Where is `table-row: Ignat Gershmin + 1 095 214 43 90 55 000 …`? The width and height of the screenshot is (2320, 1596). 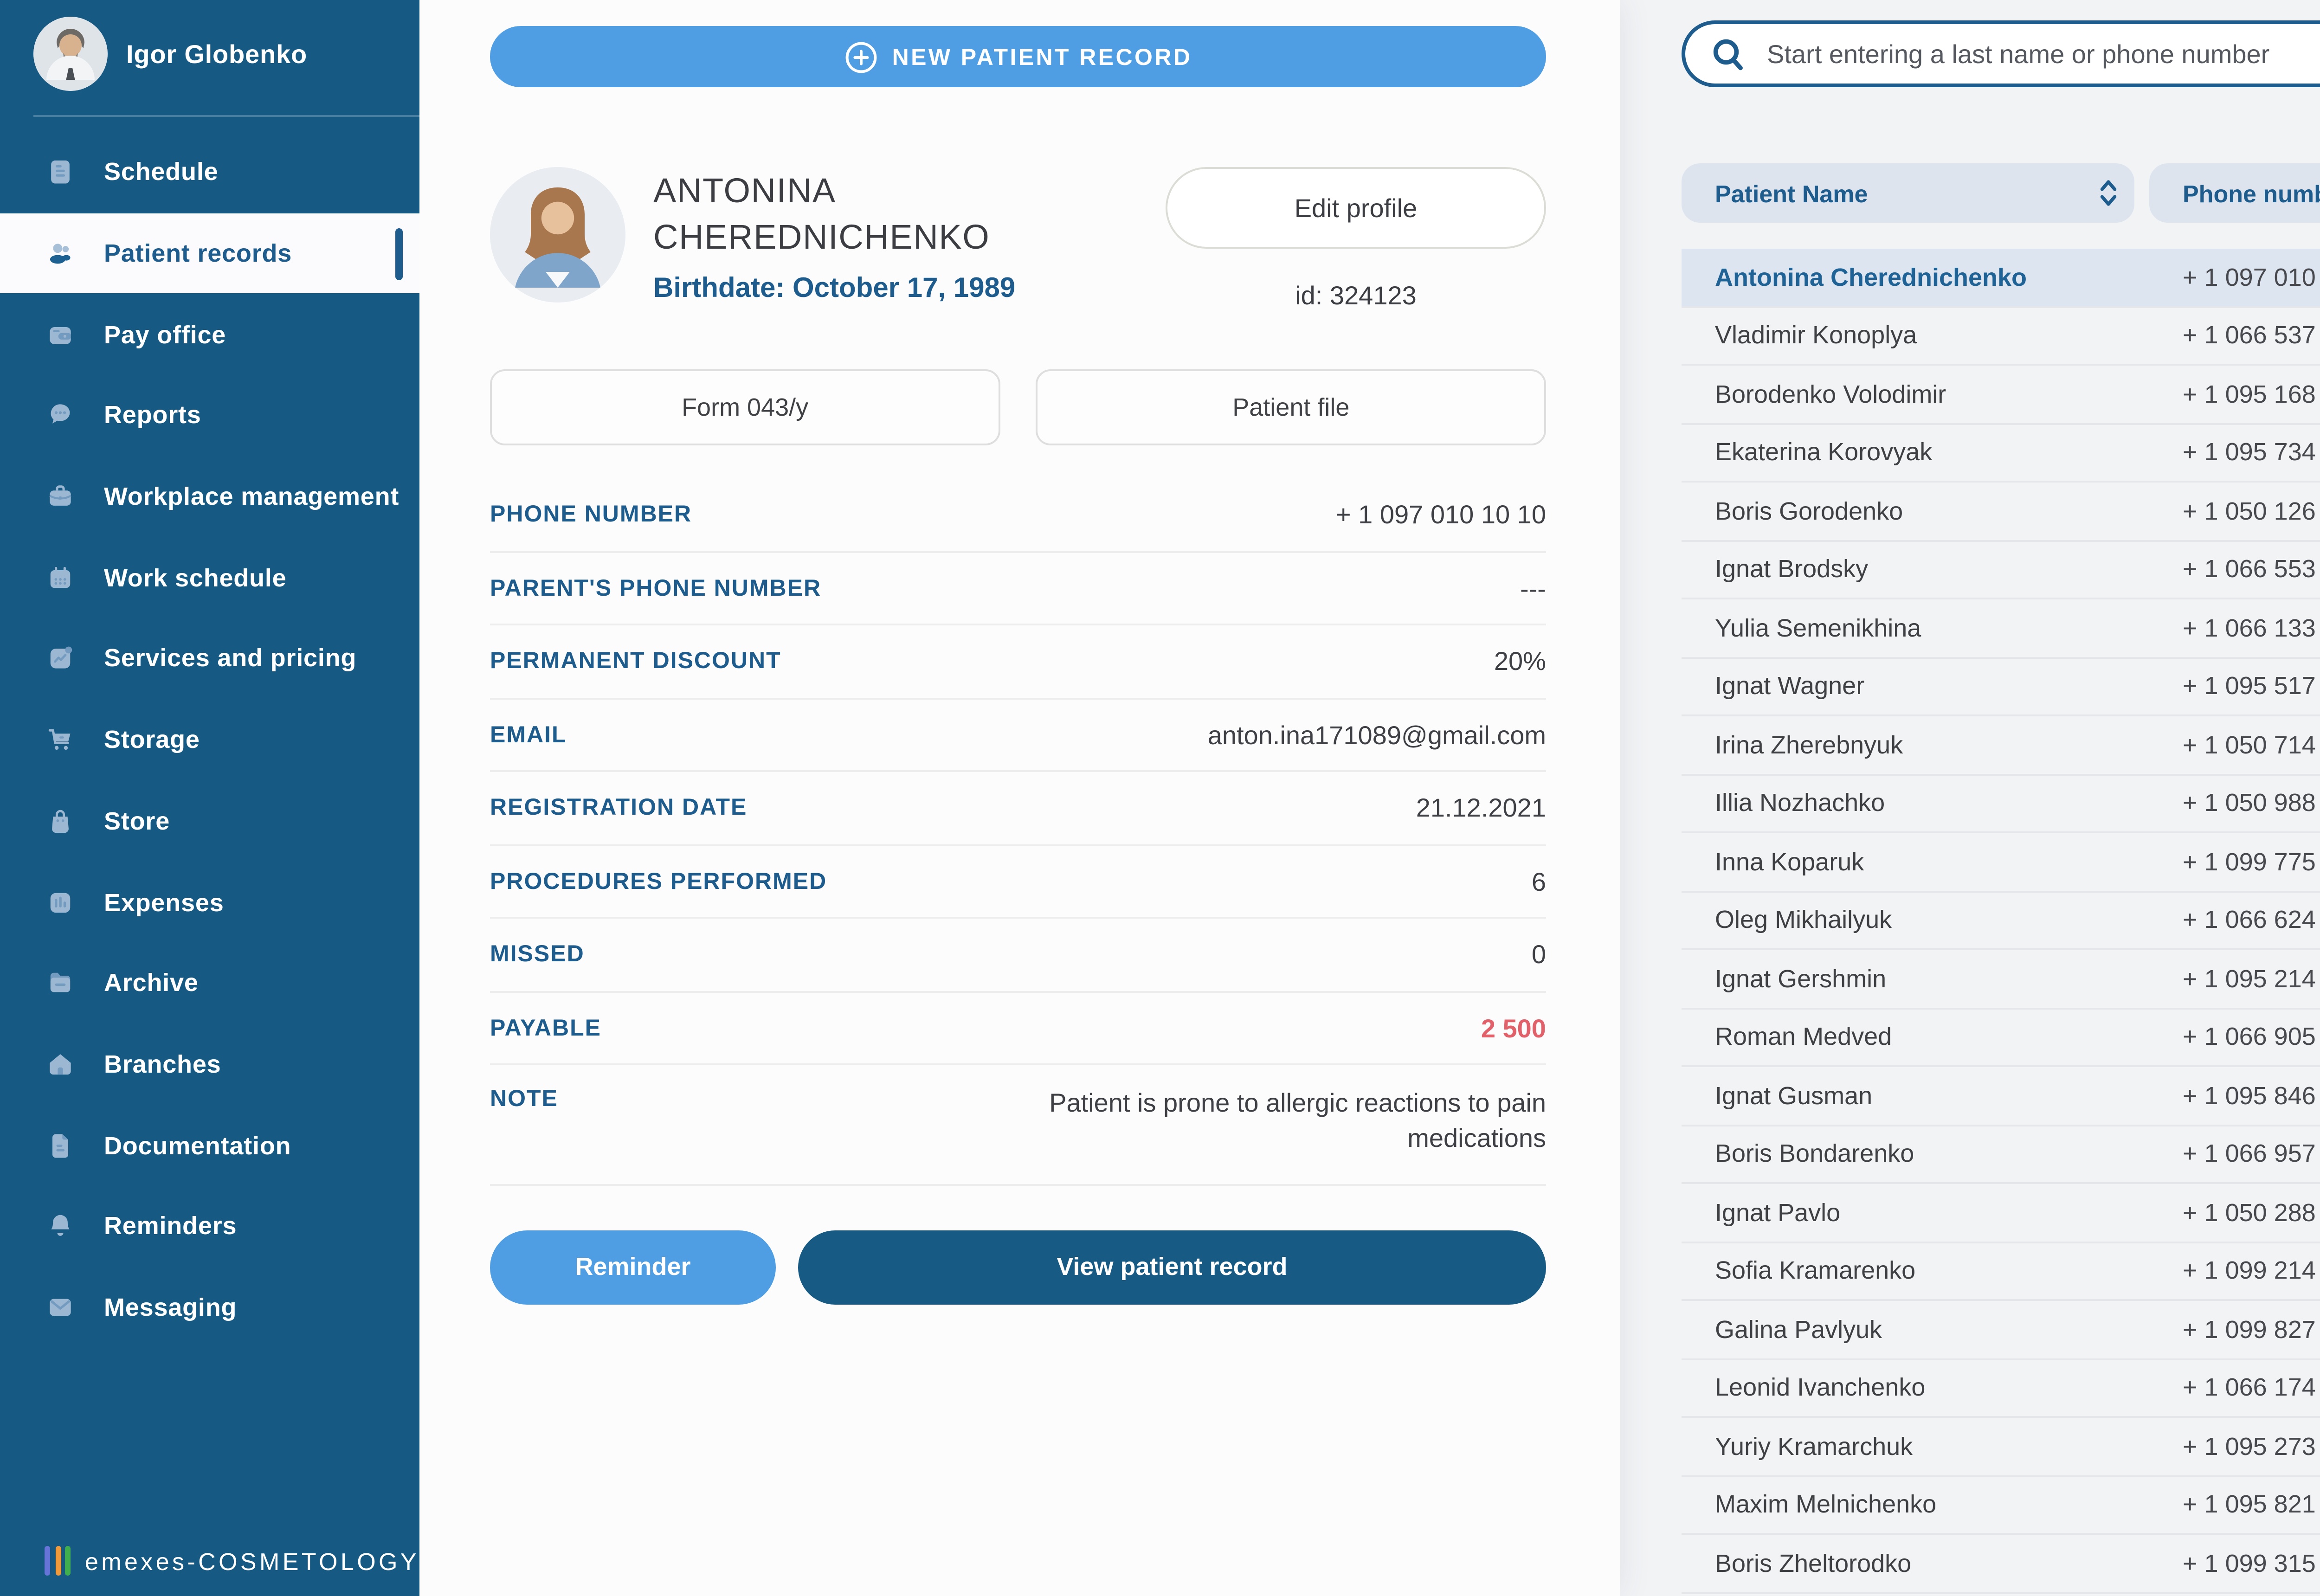
table-row: Ignat Gershmin + 1 095 214 43 90 55 000 … is located at coordinates (2001, 980).